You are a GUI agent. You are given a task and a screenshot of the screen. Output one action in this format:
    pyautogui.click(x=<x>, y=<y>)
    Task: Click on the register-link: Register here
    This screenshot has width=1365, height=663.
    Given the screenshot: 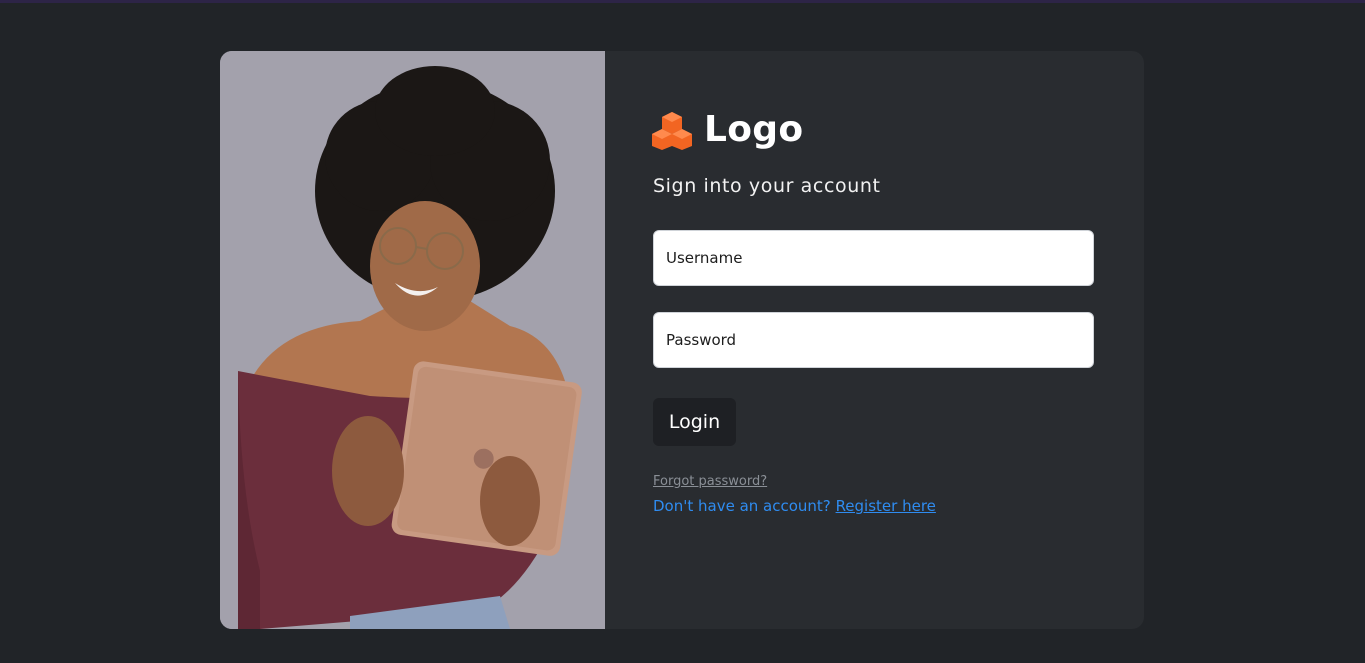 What is the action you would take?
    pyautogui.click(x=886, y=506)
    